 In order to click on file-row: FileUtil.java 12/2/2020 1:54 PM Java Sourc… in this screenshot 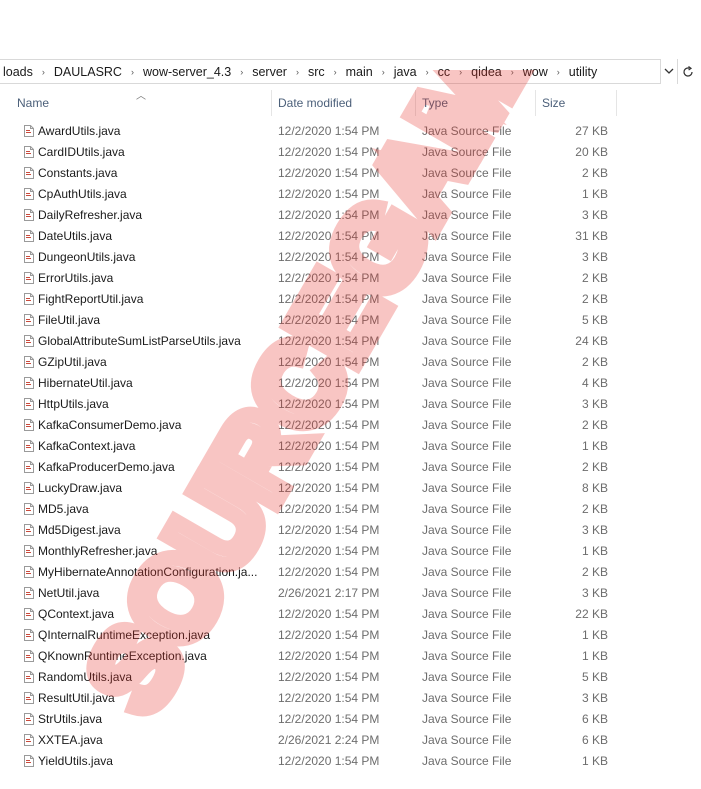, I will do `click(350, 320)`.